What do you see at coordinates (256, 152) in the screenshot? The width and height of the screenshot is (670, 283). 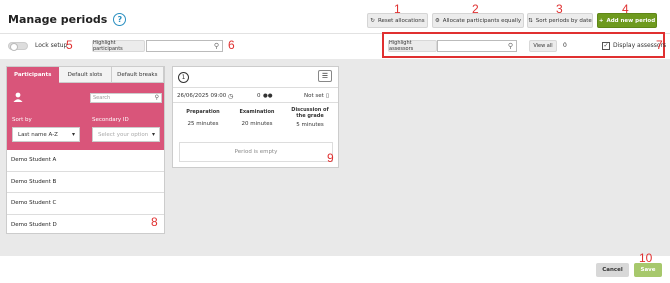 I see `period-empty-slot: Period is empty` at bounding box center [256, 152].